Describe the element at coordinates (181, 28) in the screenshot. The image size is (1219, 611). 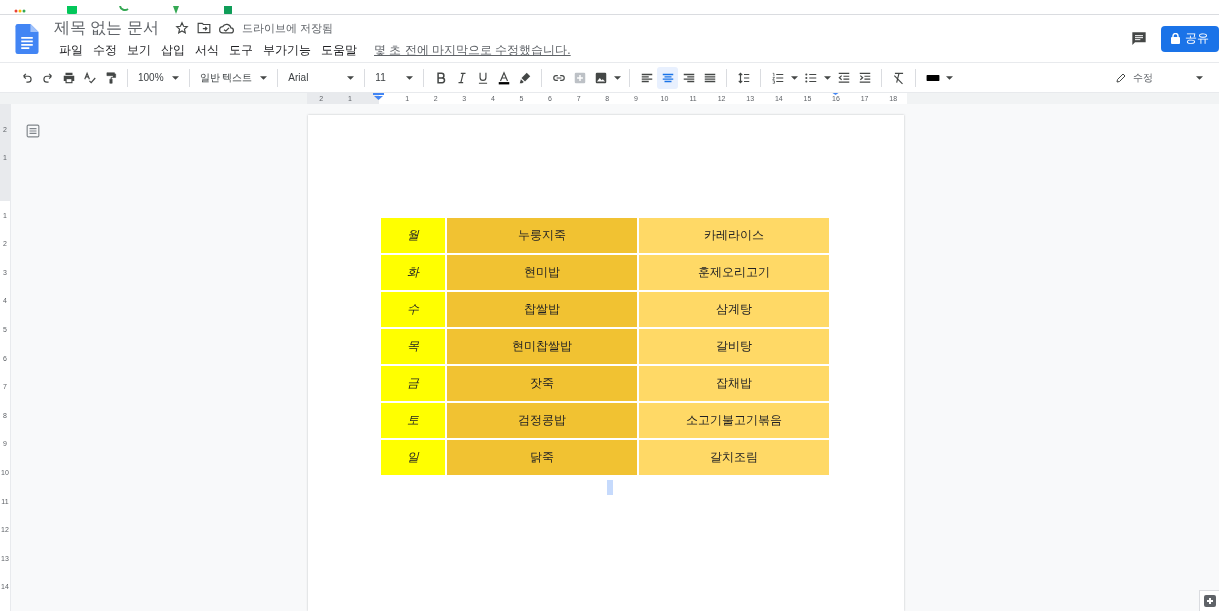
I see `star-icon` at that location.